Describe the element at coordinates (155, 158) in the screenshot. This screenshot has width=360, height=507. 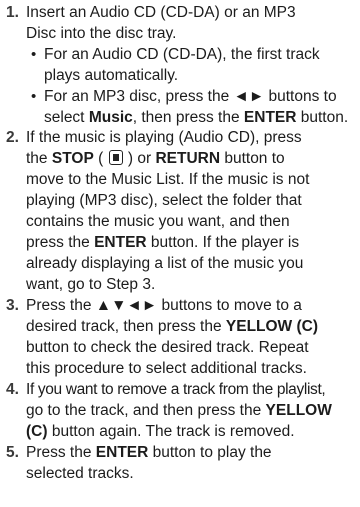
I see `step-text-line: the STOP ( ) or RETURN button to` at that location.